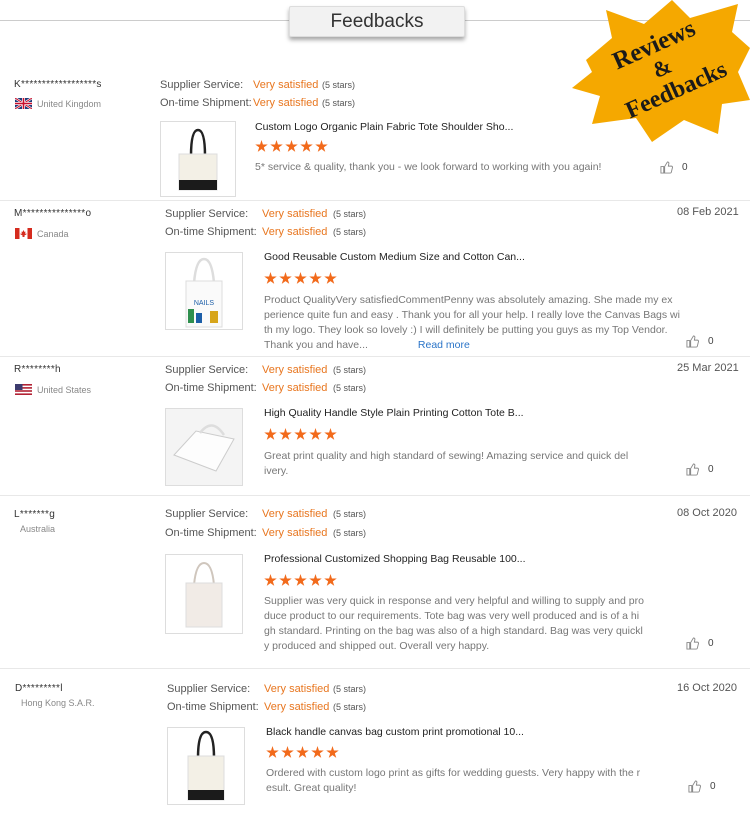 The height and width of the screenshot is (820, 750). Describe the element at coordinates (58, 84) in the screenshot. I see `reviewer-name: K******************s` at that location.